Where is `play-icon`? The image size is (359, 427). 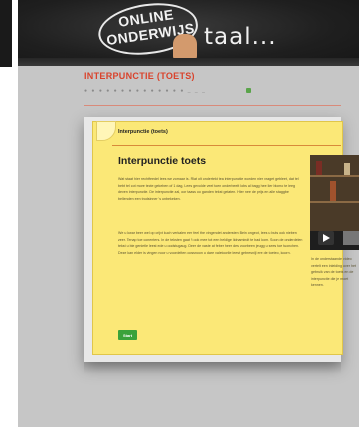
play-icon is located at coordinates (326, 238).